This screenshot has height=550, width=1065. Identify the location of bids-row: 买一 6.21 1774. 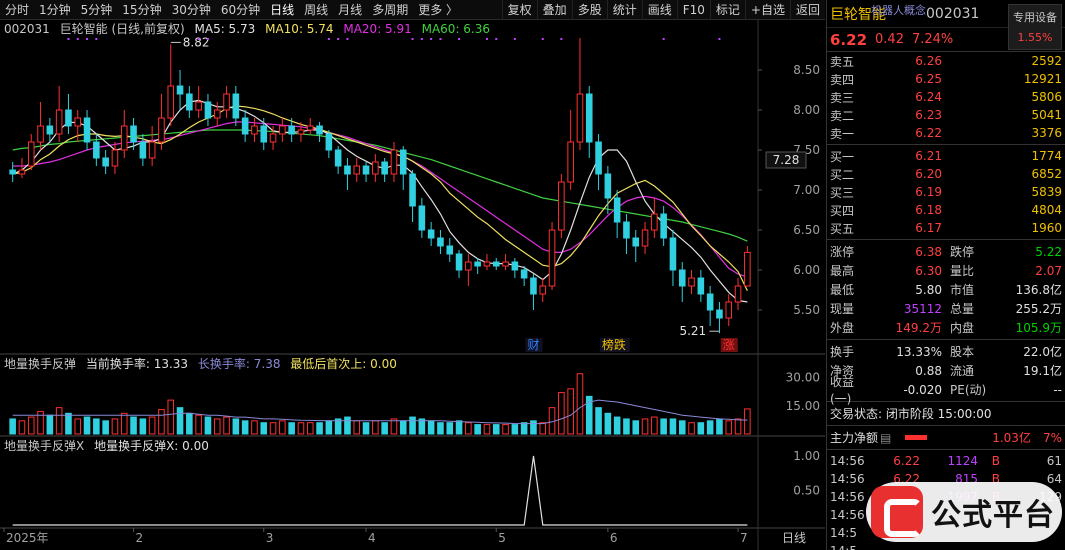
(946, 156).